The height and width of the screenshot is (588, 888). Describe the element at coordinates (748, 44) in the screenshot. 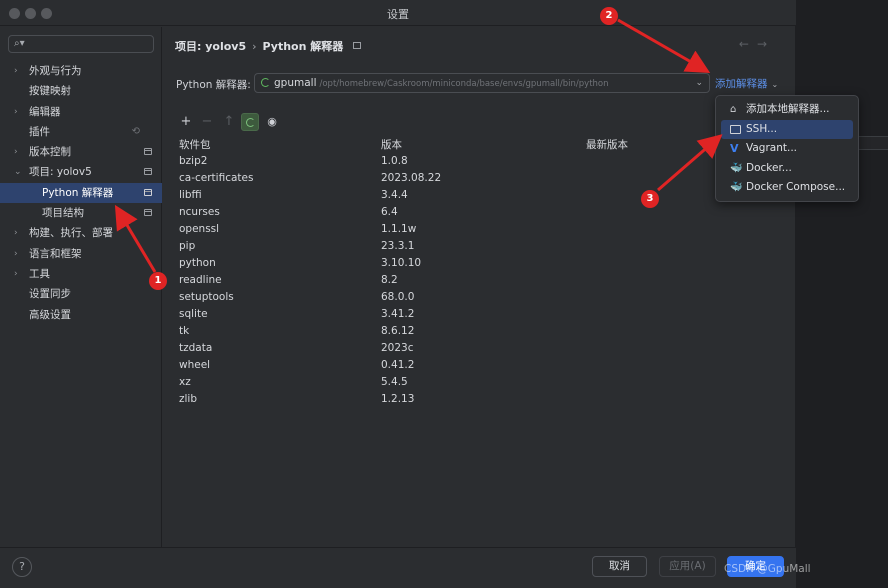

I see `back-arrow-icon: ←` at that location.